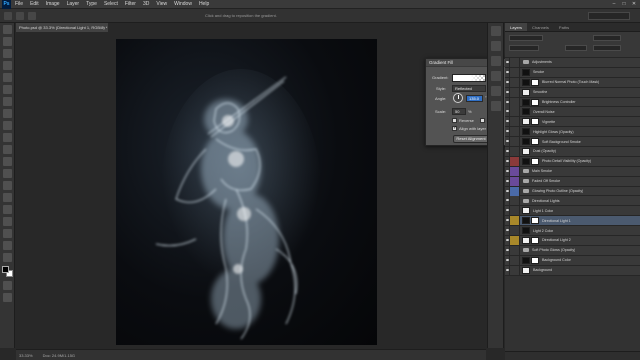  I want to click on path-select-tool-icon, so click(7, 221).